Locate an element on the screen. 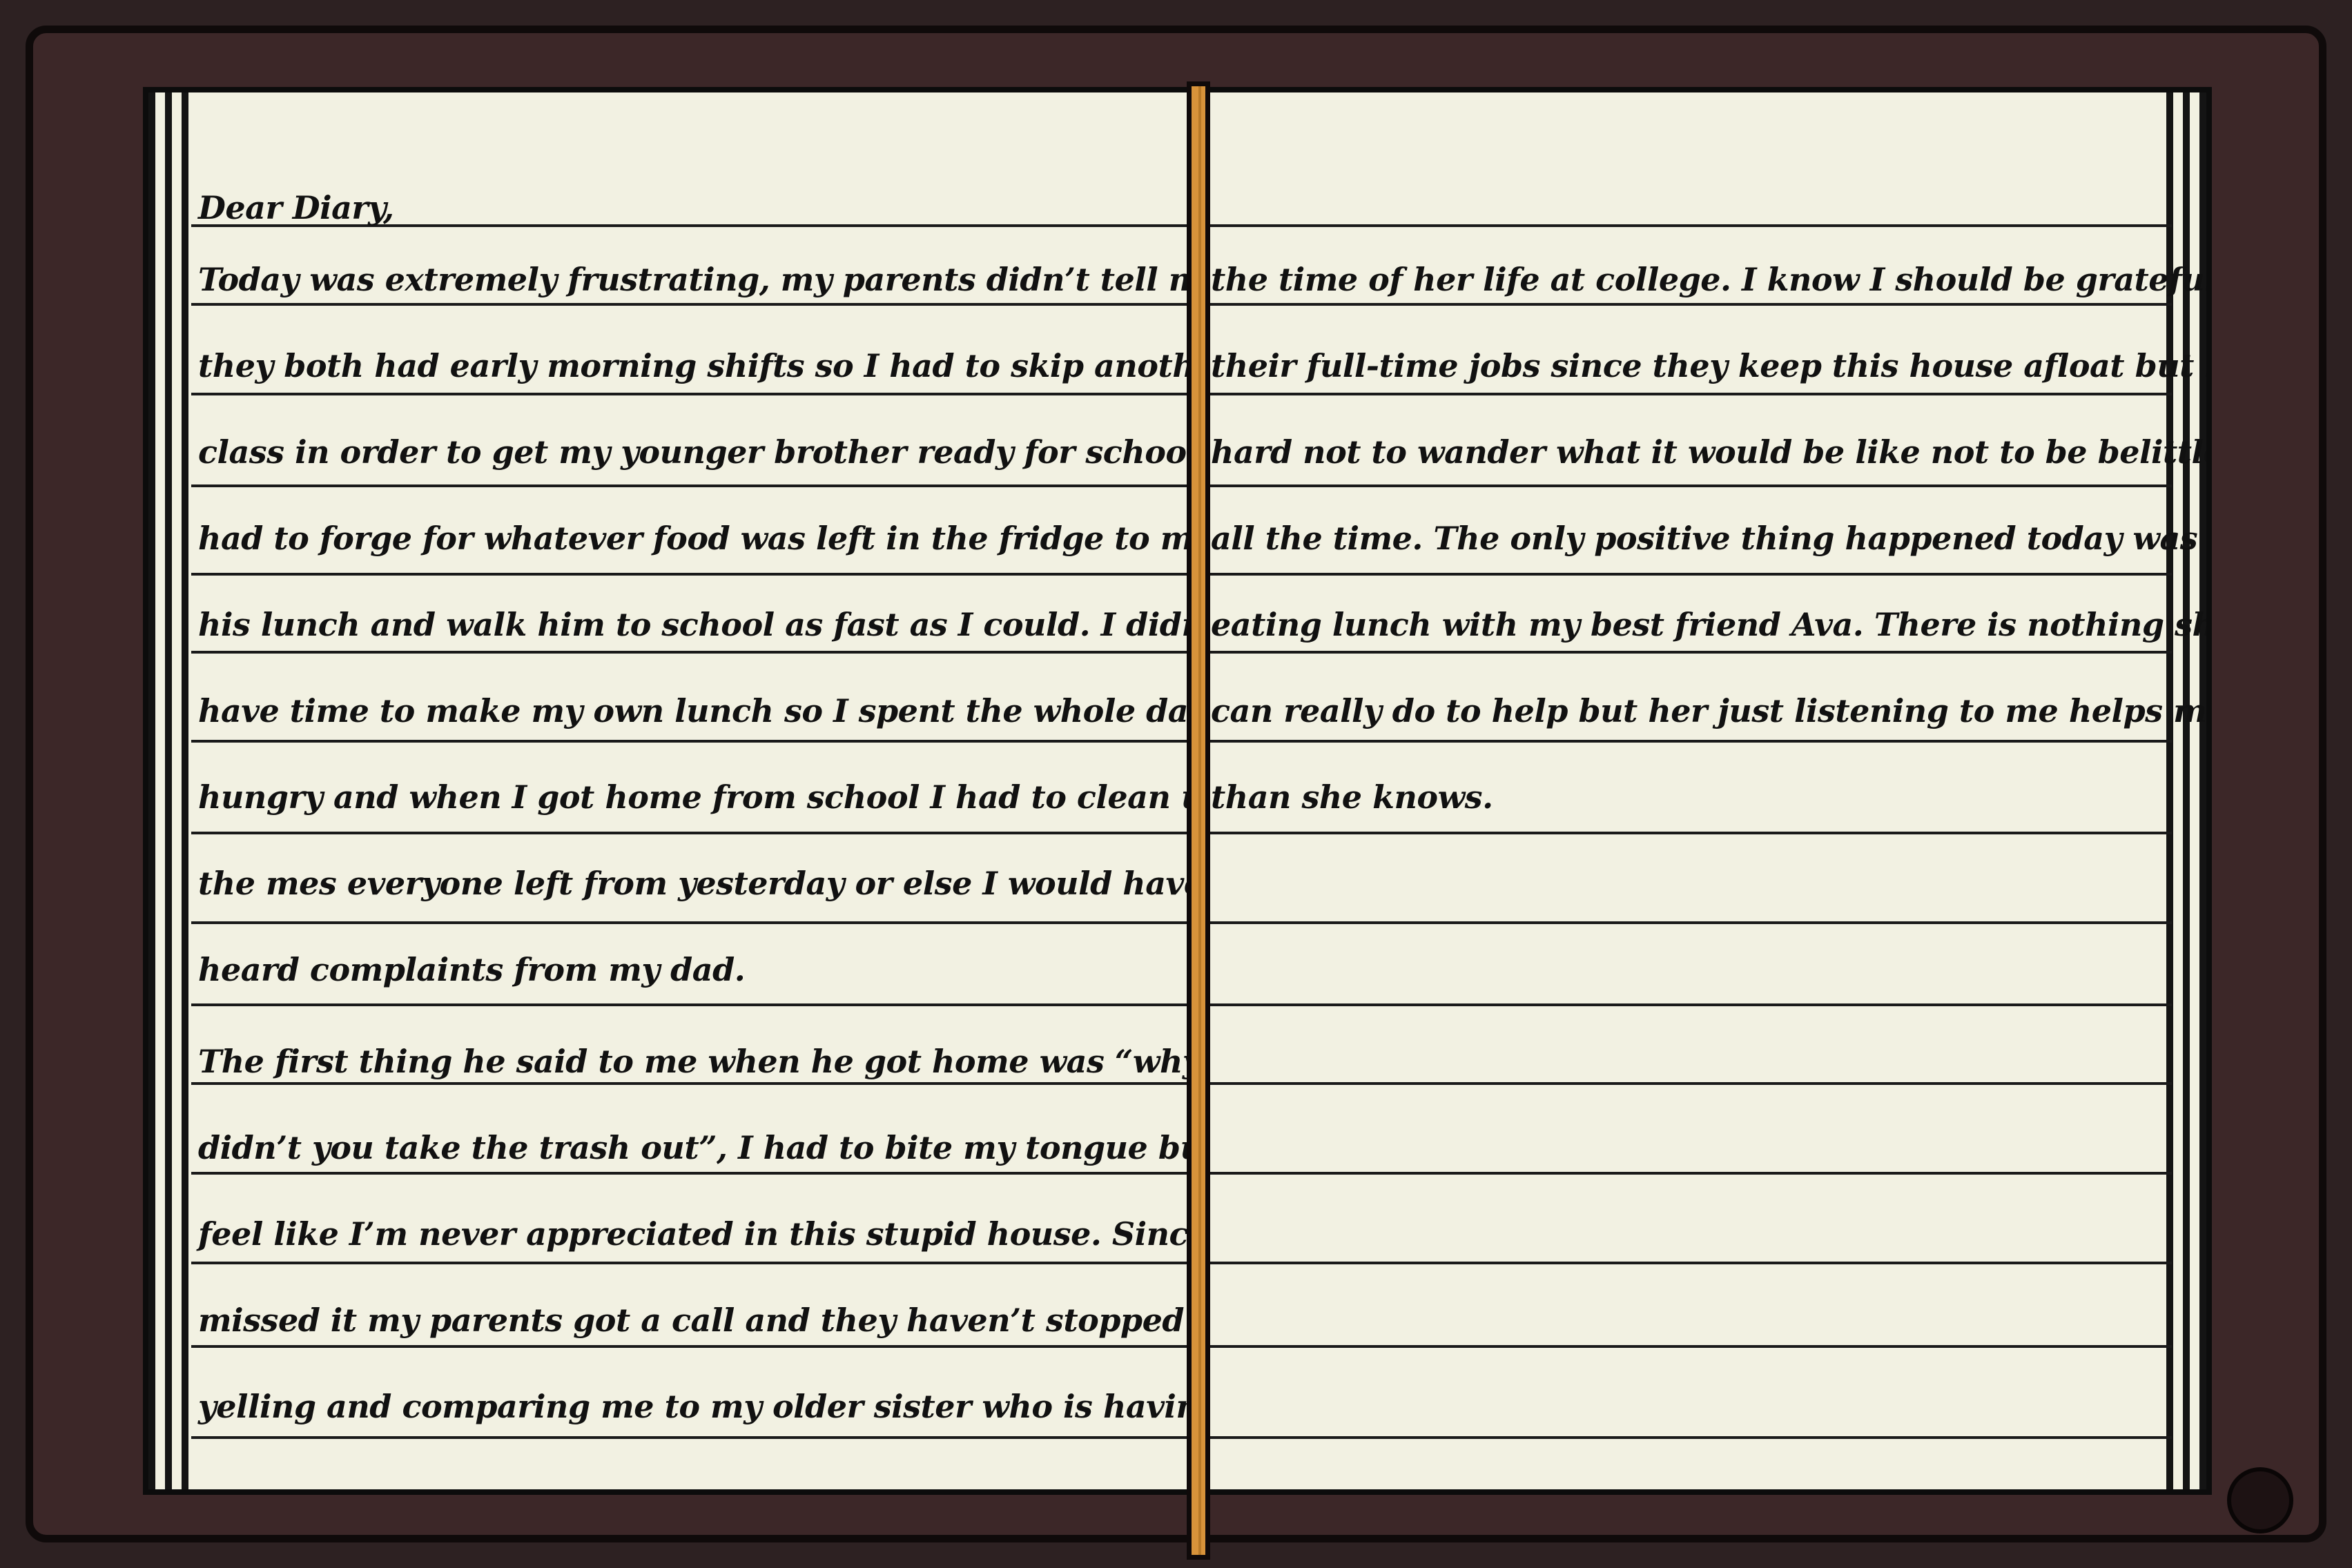  bookmark-ribbon is located at coordinates (1198, 821).